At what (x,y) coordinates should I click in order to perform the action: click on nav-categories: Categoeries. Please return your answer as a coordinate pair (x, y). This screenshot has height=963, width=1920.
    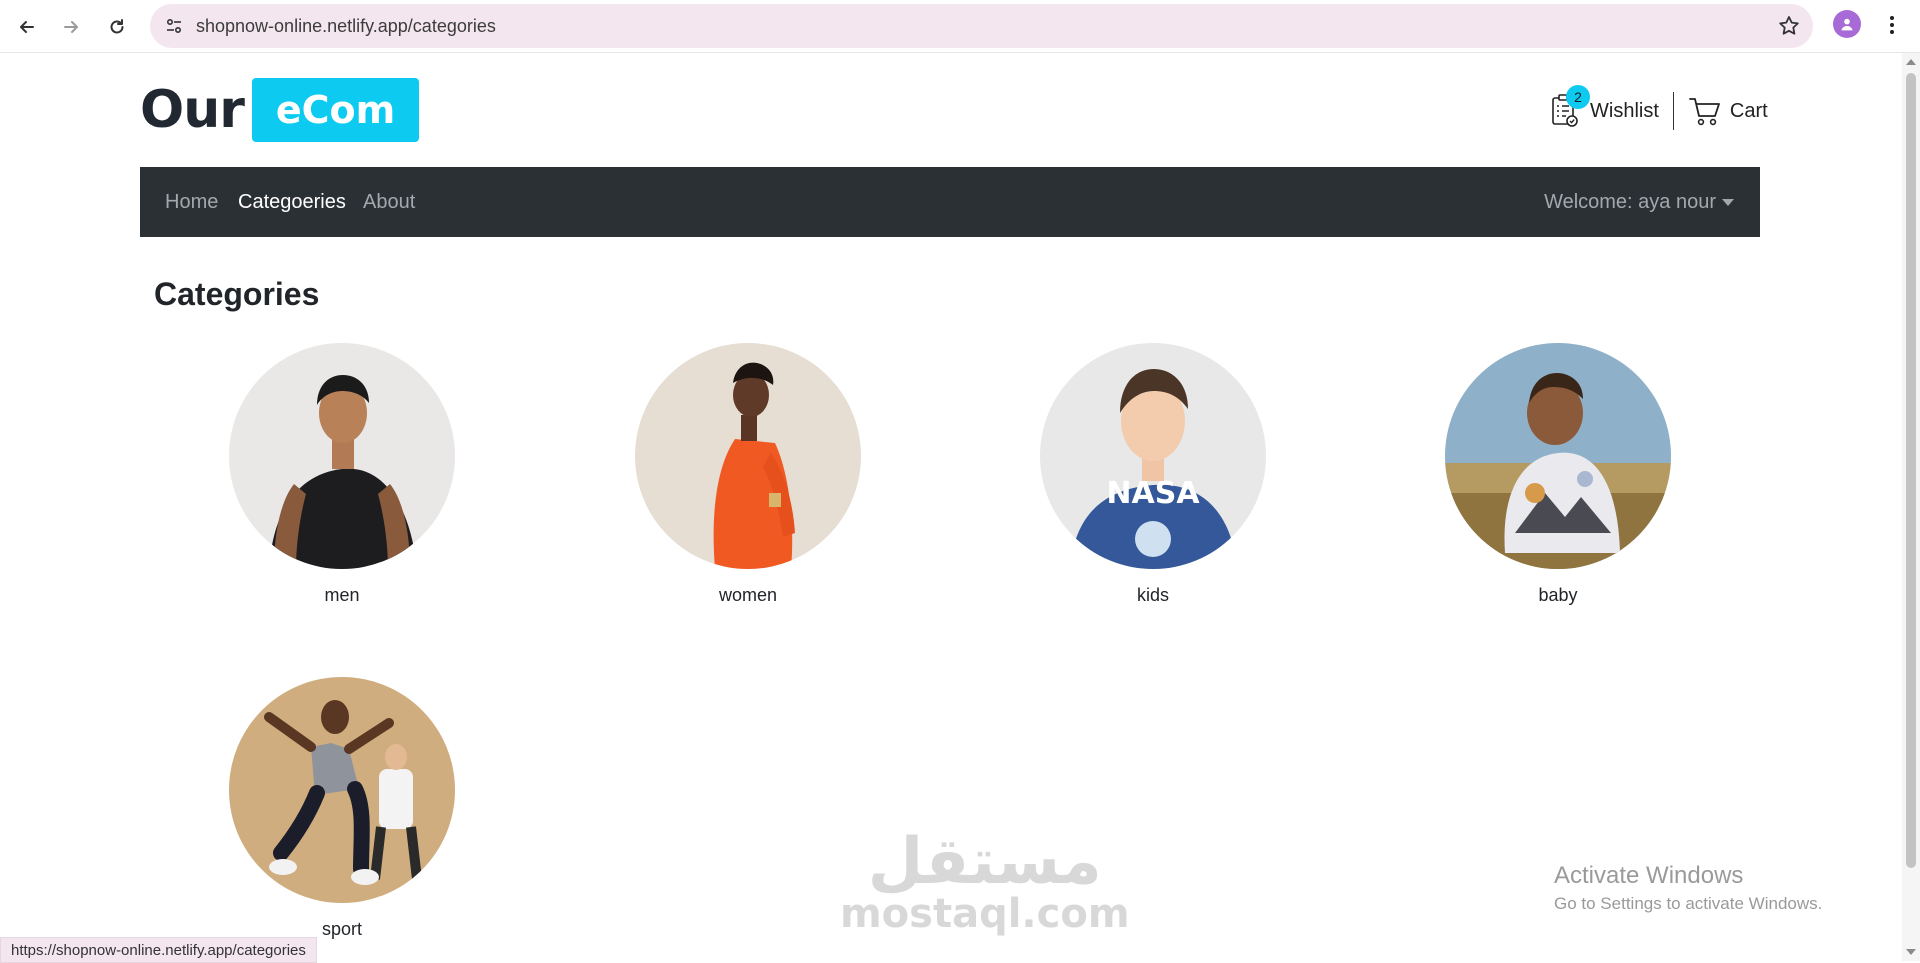
    Looking at the image, I should click on (292, 202).